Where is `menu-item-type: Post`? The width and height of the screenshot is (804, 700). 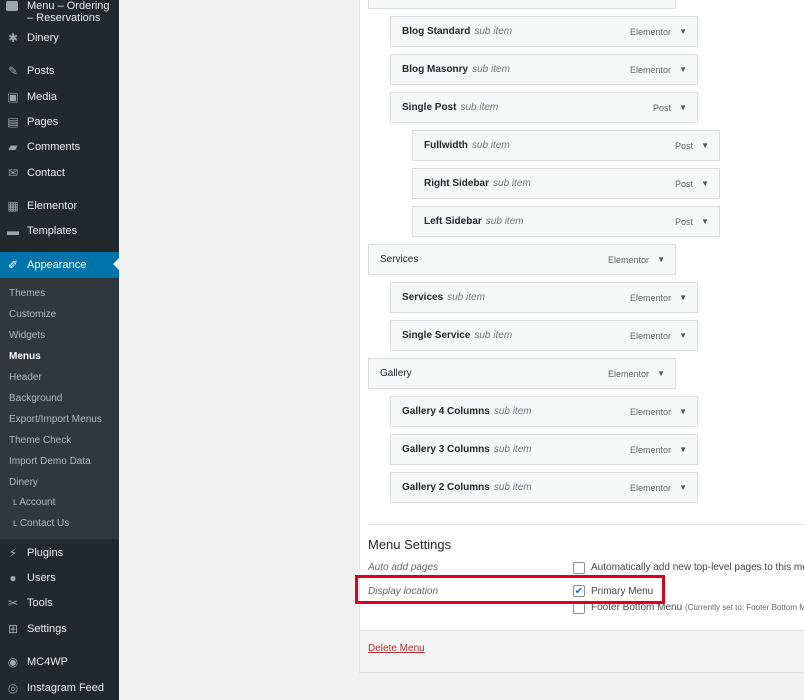
menu-item-type: Post is located at coordinates (683, 183).